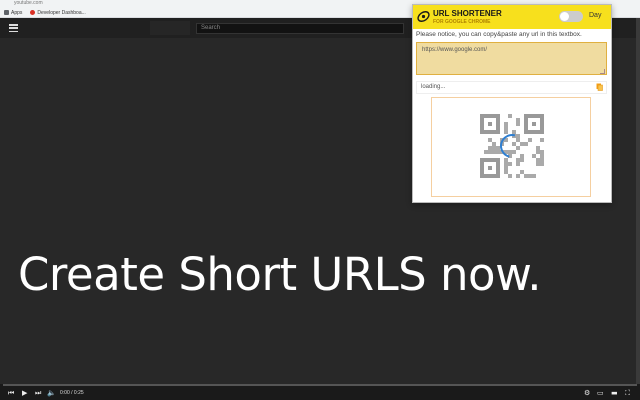 This screenshot has height=400, width=640. What do you see at coordinates (614, 393) in the screenshot?
I see `theater-icon: ▬` at bounding box center [614, 393].